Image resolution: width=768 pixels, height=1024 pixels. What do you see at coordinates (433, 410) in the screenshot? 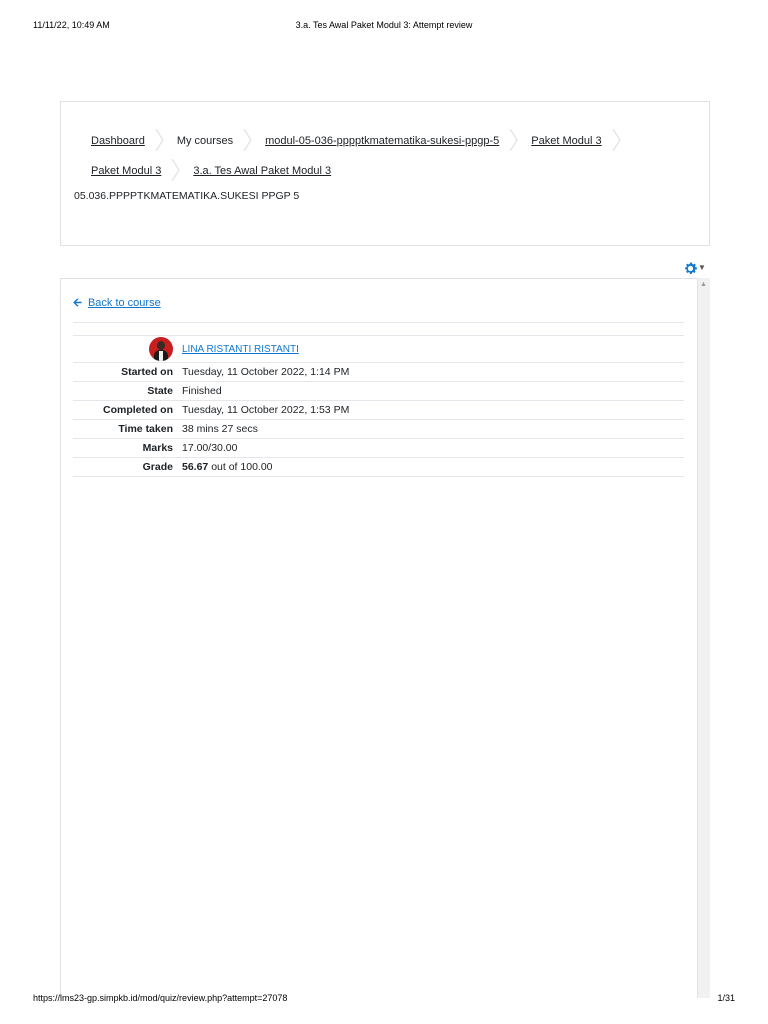
I see `row-value: Tuesday, 11 October 2022, 1:53 PM` at bounding box center [433, 410].